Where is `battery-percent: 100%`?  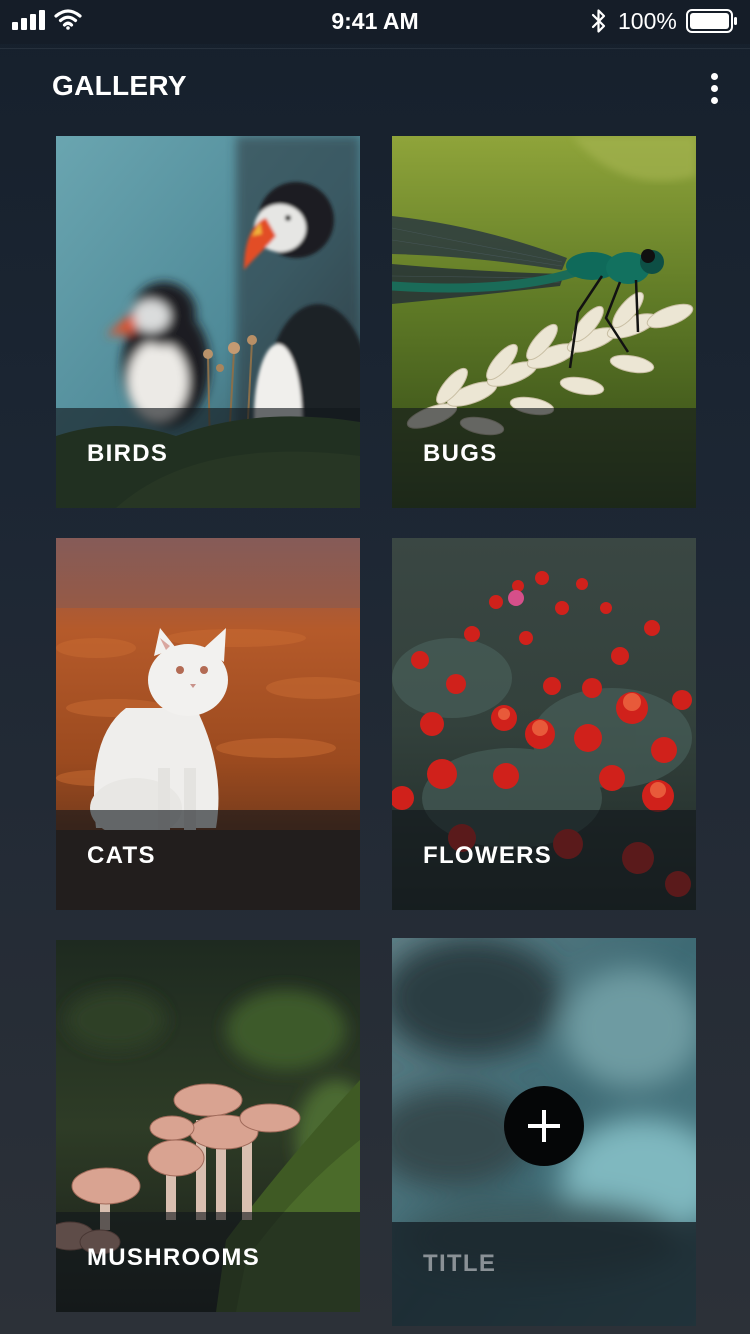
battery-percent: 100% is located at coordinates (647, 21).